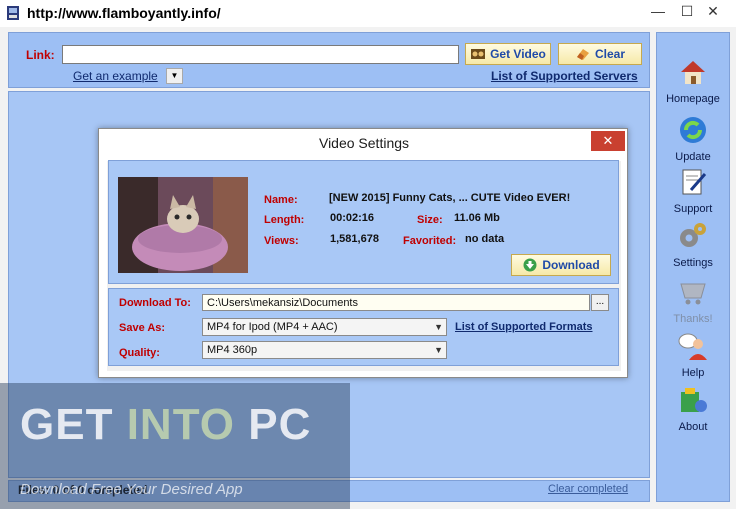  I want to click on film-icon, so click(478, 54).